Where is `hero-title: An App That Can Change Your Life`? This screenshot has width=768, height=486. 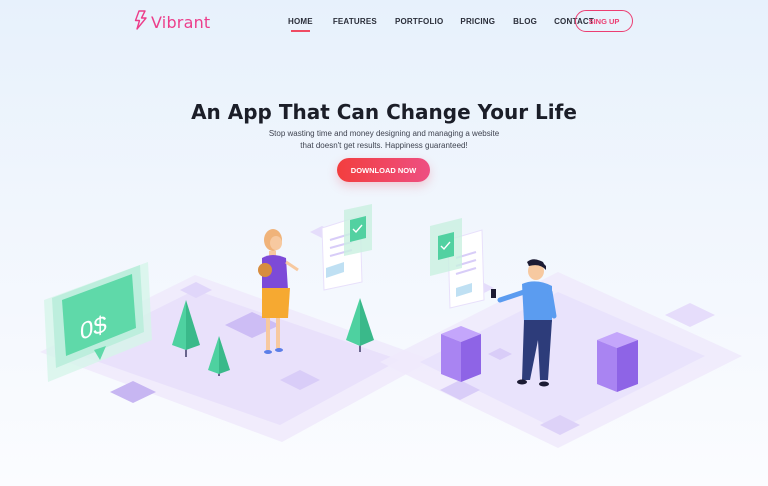
hero-title: An App That Can Change Your Life is located at coordinates (384, 112).